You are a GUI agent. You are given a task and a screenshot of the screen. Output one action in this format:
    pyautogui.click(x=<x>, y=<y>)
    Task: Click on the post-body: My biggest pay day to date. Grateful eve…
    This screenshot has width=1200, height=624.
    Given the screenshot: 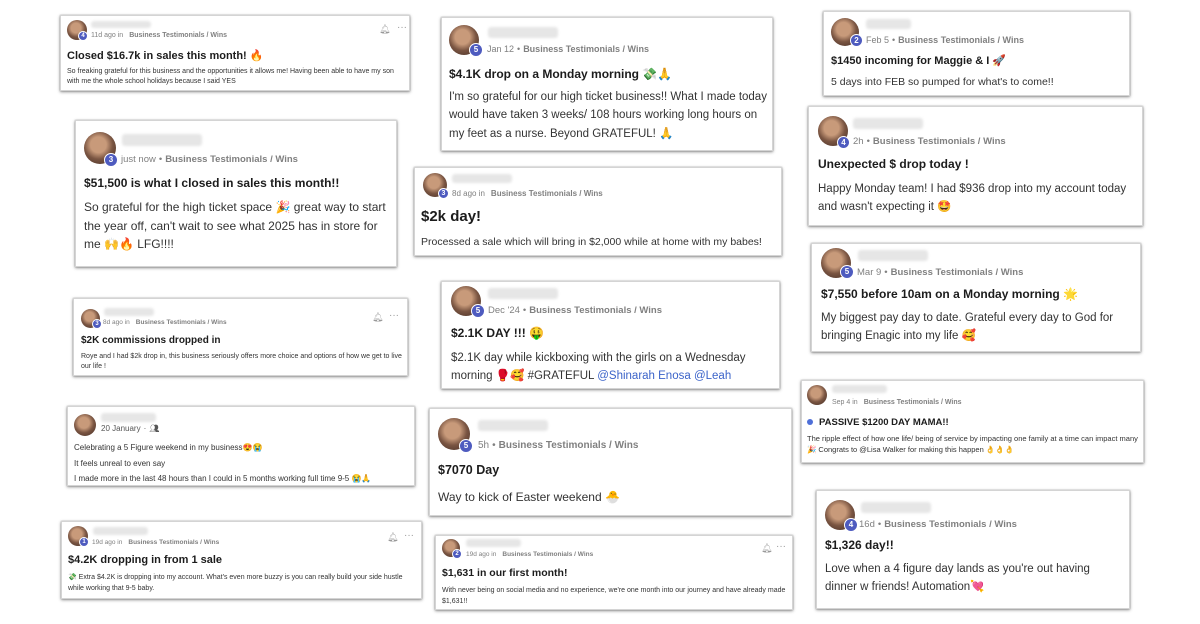 What is the action you would take?
    pyautogui.click(x=967, y=327)
    